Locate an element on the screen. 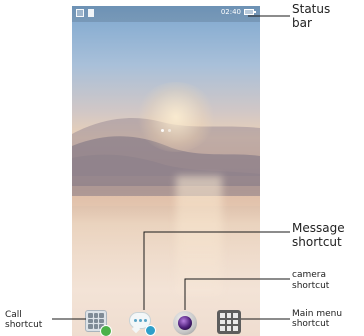  main-menu-shortcut-icon is located at coordinates (230, 323).